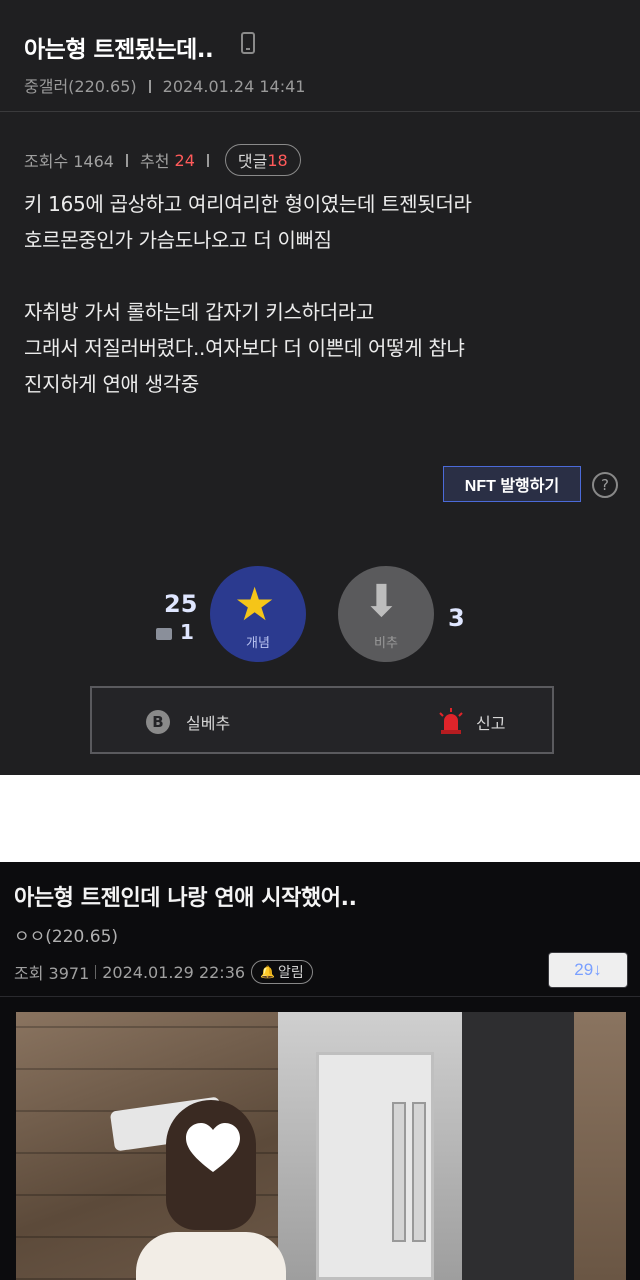 The height and width of the screenshot is (1280, 640). What do you see at coordinates (456, 618) in the screenshot?
I see `downvote-count: 3` at bounding box center [456, 618].